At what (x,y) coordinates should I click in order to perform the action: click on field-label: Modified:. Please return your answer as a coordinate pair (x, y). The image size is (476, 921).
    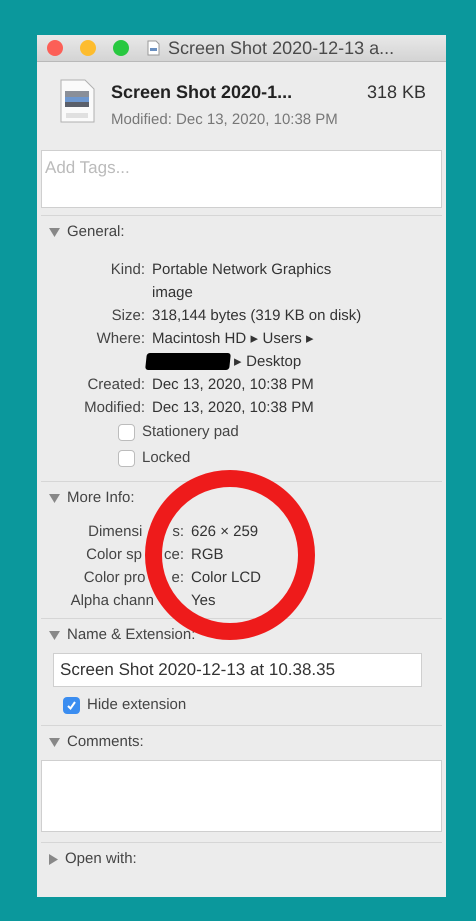
    Looking at the image, I should click on (114, 408).